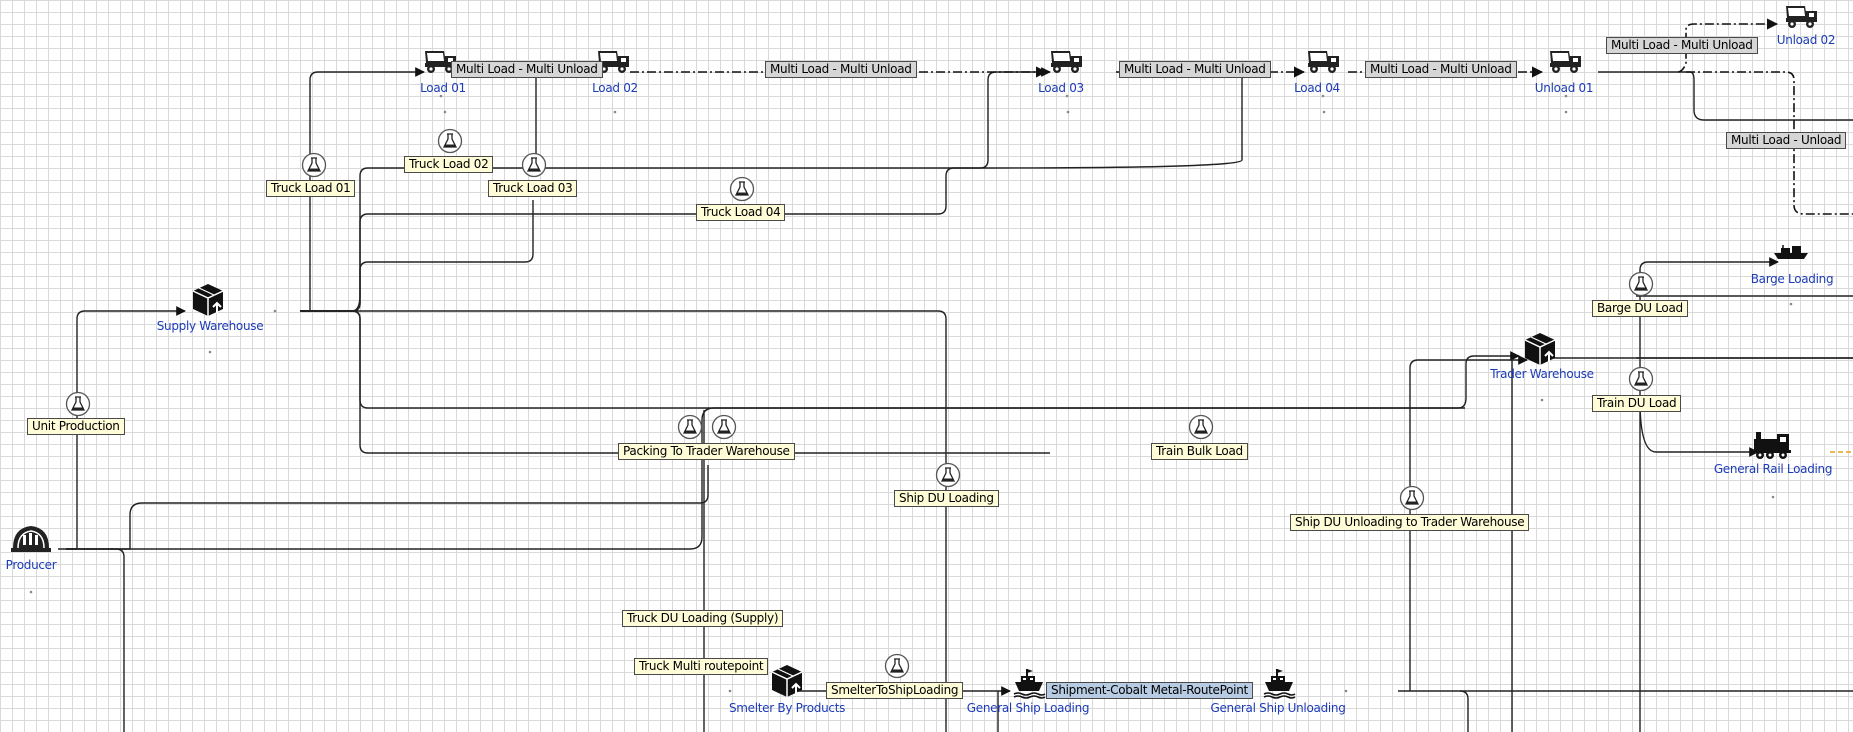 The image size is (1853, 732). I want to click on node-name-general-ship-unloading: General Ship Unloading, so click(1278, 708).